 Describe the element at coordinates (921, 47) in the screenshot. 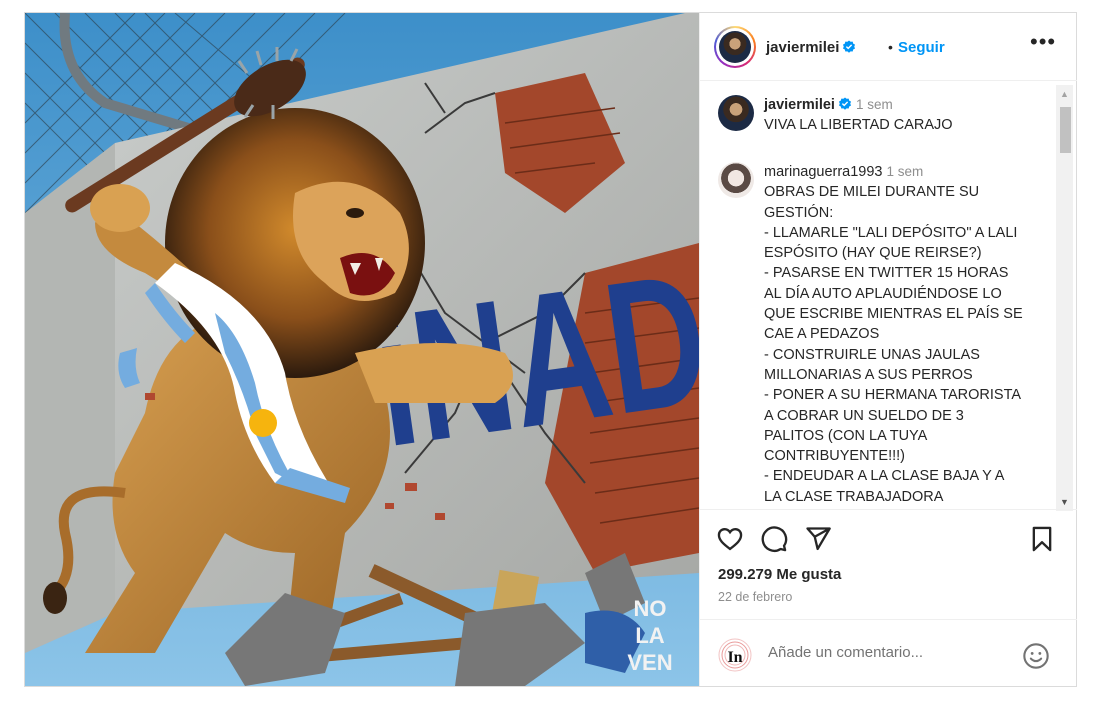

I see `follow-button: Seguir` at that location.